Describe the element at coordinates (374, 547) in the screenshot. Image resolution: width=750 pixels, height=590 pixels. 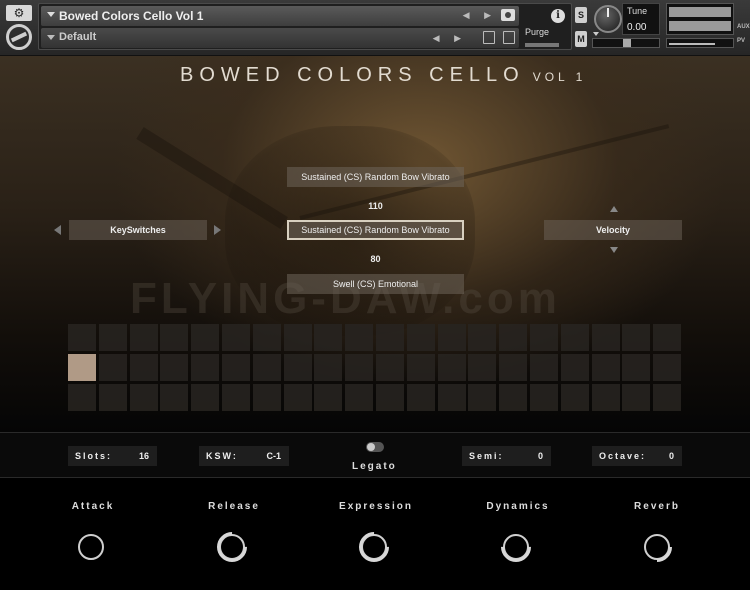
I see `expression-knob` at that location.